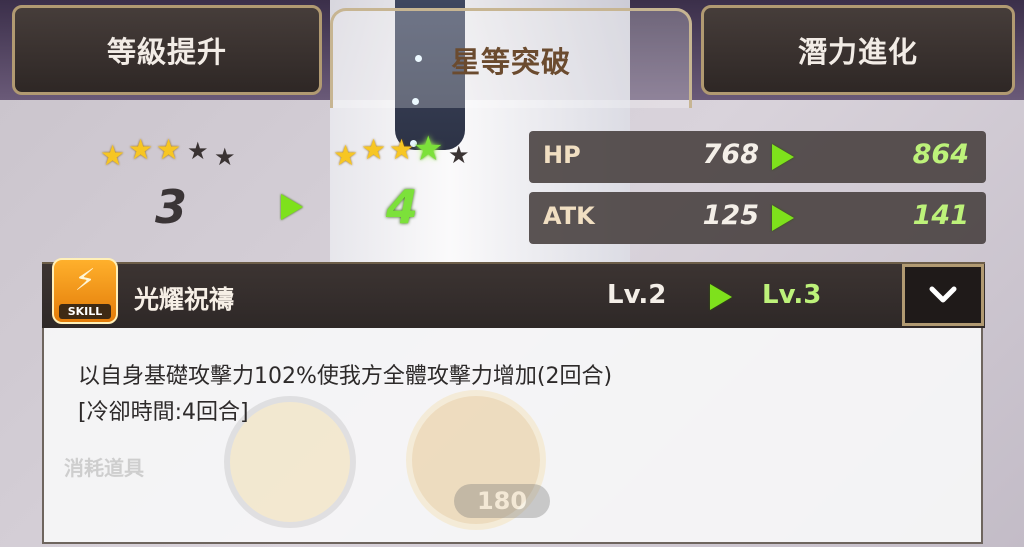 Image resolution: width=1024 pixels, height=547 pixels. Describe the element at coordinates (163, 412) in the screenshot. I see `skill-cooldown: [冷卻時間:4回合]` at that location.